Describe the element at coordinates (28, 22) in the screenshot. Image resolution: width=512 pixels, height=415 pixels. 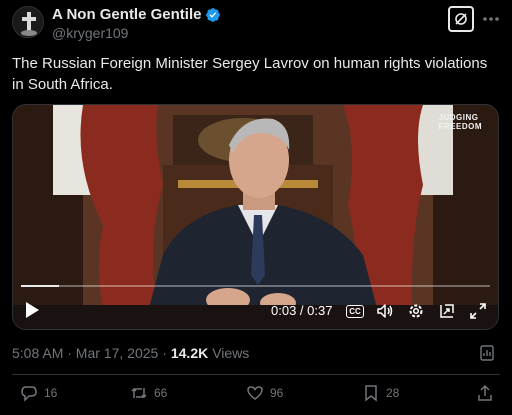
I see `avatar` at that location.